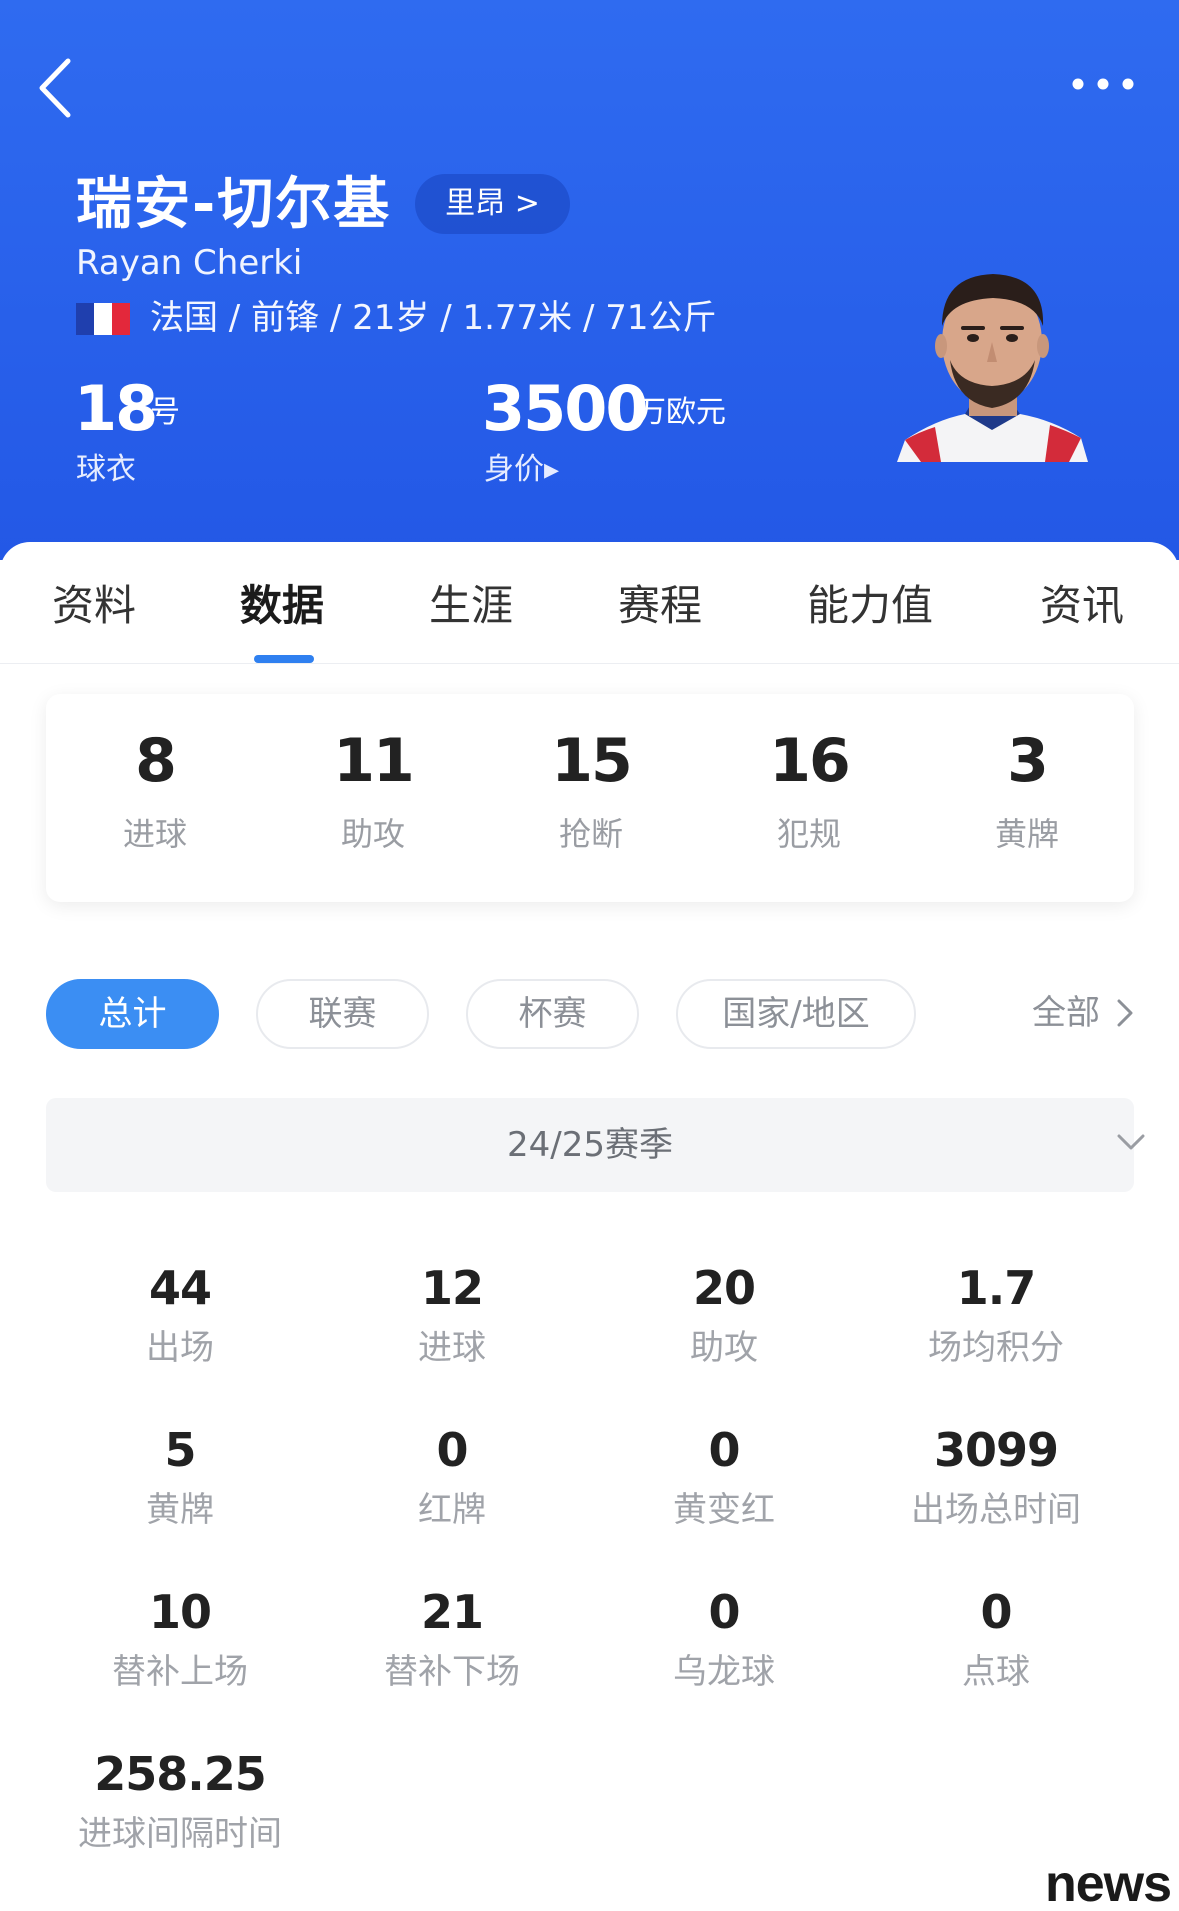  Describe the element at coordinates (452, 1348) in the screenshot. I see `stat-label: 进球` at that location.